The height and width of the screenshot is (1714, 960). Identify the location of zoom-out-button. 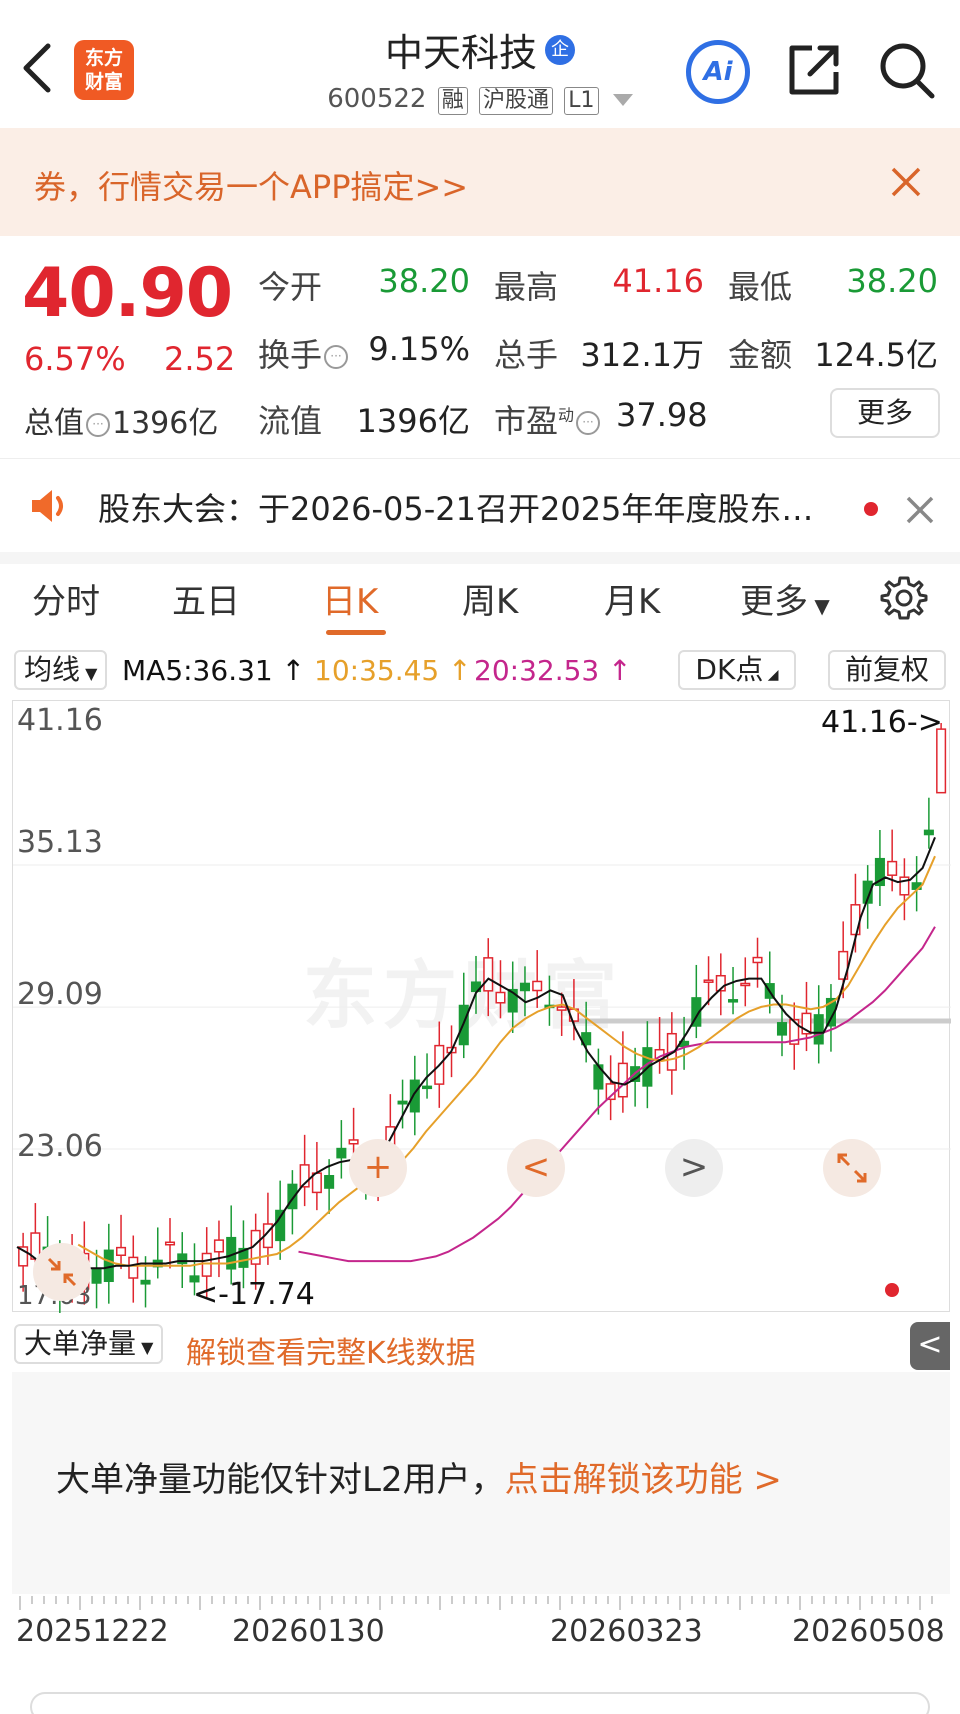
(62, 1272).